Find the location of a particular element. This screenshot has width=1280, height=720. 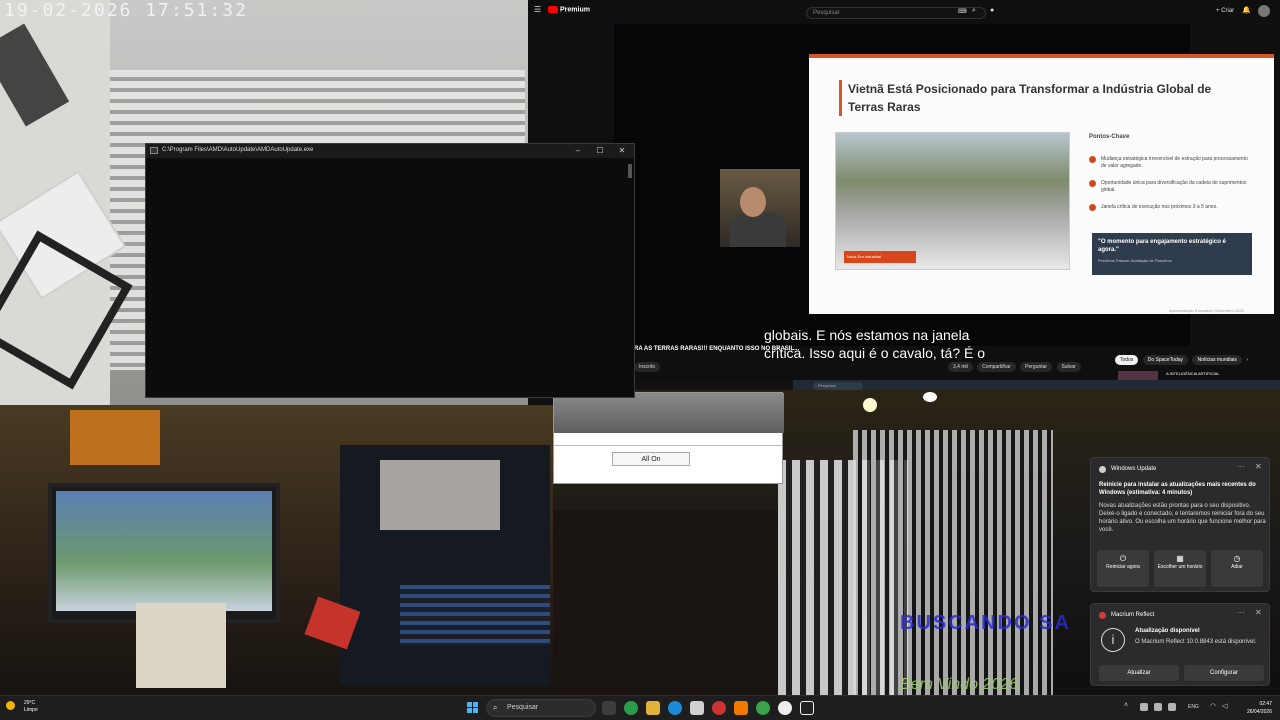

language-indicator: ENG is located at coordinates (1193, 707).